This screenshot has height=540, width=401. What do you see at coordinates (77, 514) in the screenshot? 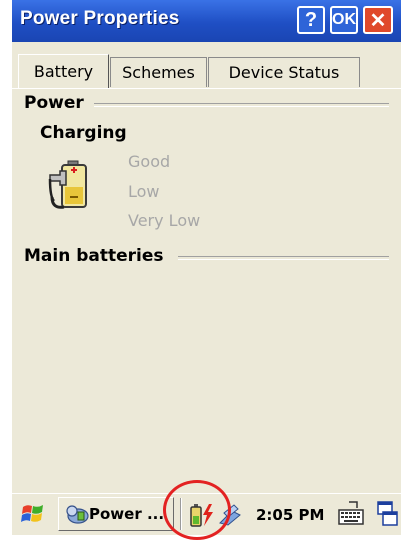
I see `power-properties-icon` at bounding box center [77, 514].